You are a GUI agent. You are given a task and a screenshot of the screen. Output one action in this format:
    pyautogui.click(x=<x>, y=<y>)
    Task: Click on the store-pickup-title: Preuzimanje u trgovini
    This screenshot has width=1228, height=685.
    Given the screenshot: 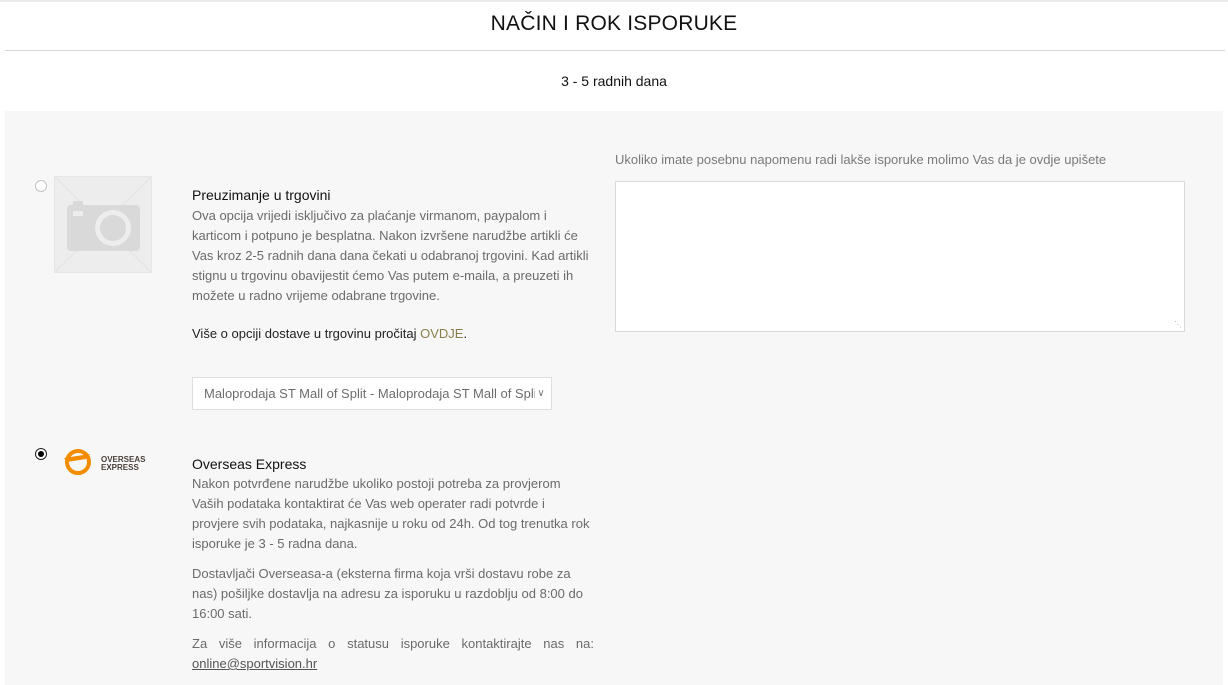 What is the action you would take?
    pyautogui.click(x=261, y=195)
    